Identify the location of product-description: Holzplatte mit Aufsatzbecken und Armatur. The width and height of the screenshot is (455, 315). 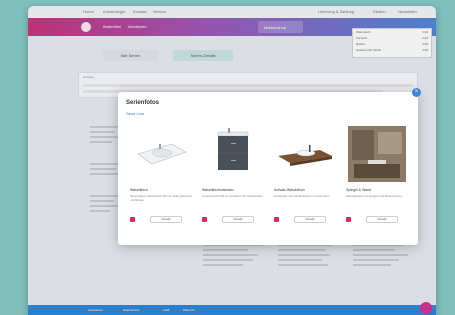
(302, 196).